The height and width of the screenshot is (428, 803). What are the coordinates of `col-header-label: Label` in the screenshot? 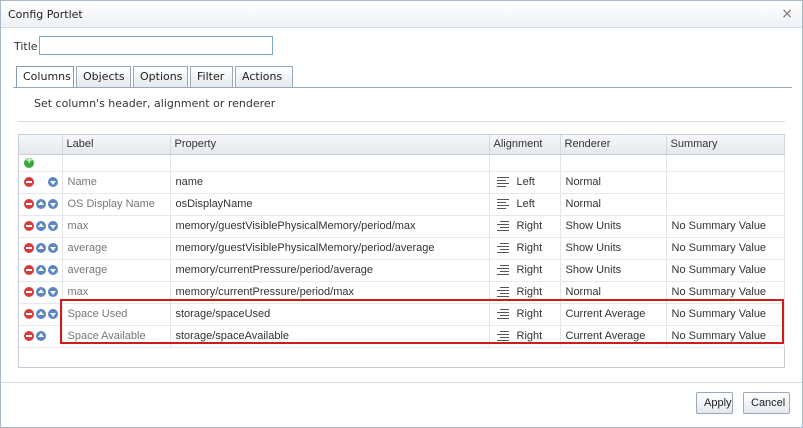 It's located at (116, 145).